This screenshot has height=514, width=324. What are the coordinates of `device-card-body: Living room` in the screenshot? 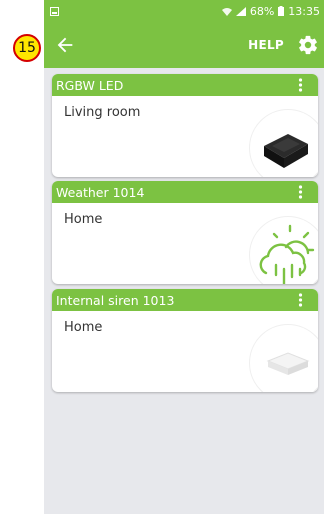 It's located at (185, 136).